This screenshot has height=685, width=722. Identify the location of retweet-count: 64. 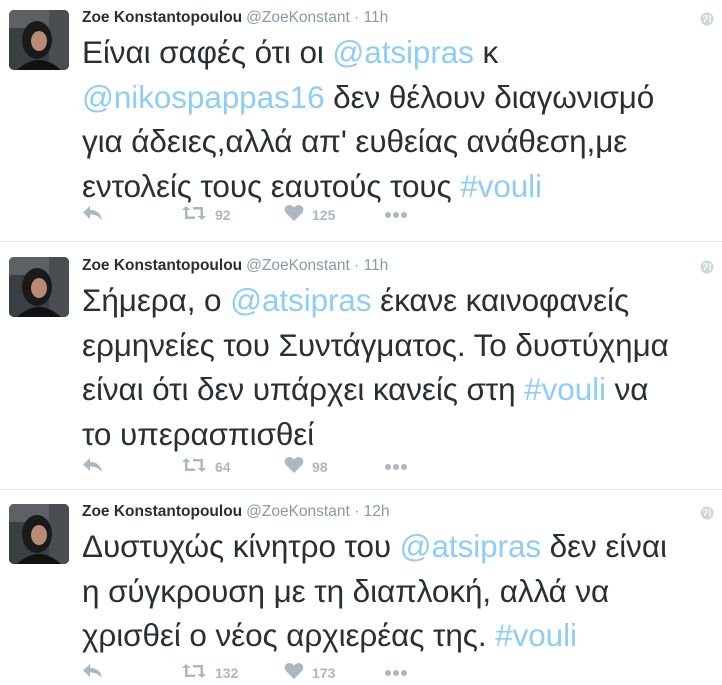
(223, 467).